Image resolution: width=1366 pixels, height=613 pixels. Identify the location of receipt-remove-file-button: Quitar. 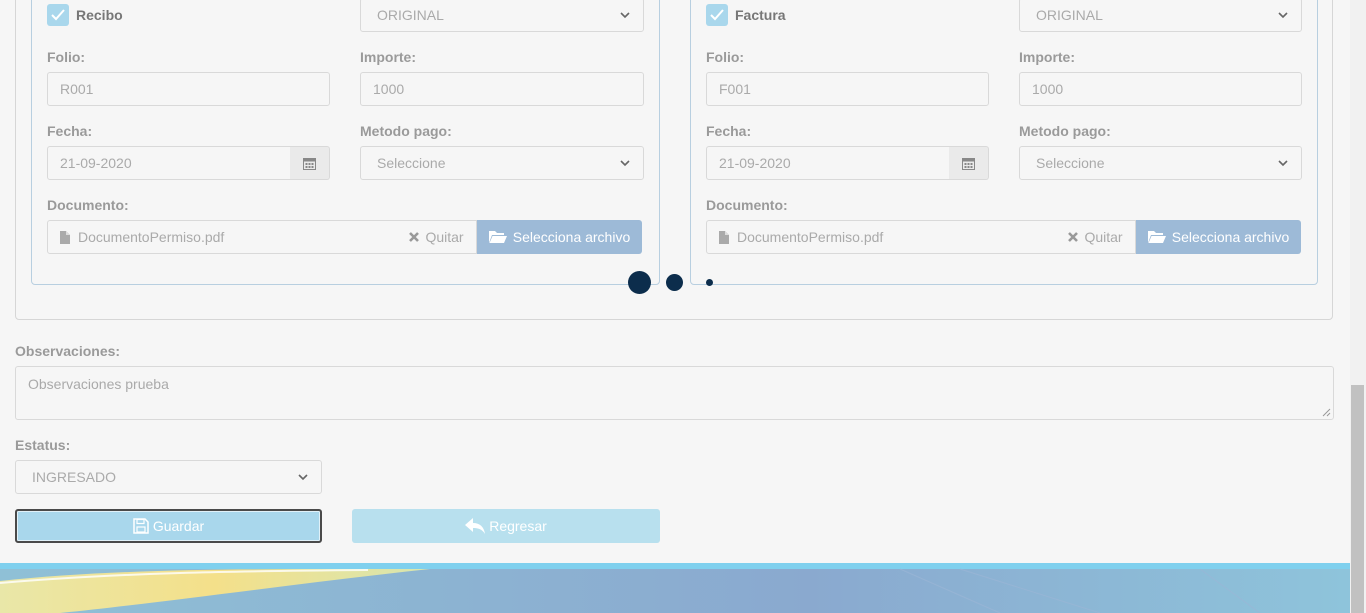
(436, 237).